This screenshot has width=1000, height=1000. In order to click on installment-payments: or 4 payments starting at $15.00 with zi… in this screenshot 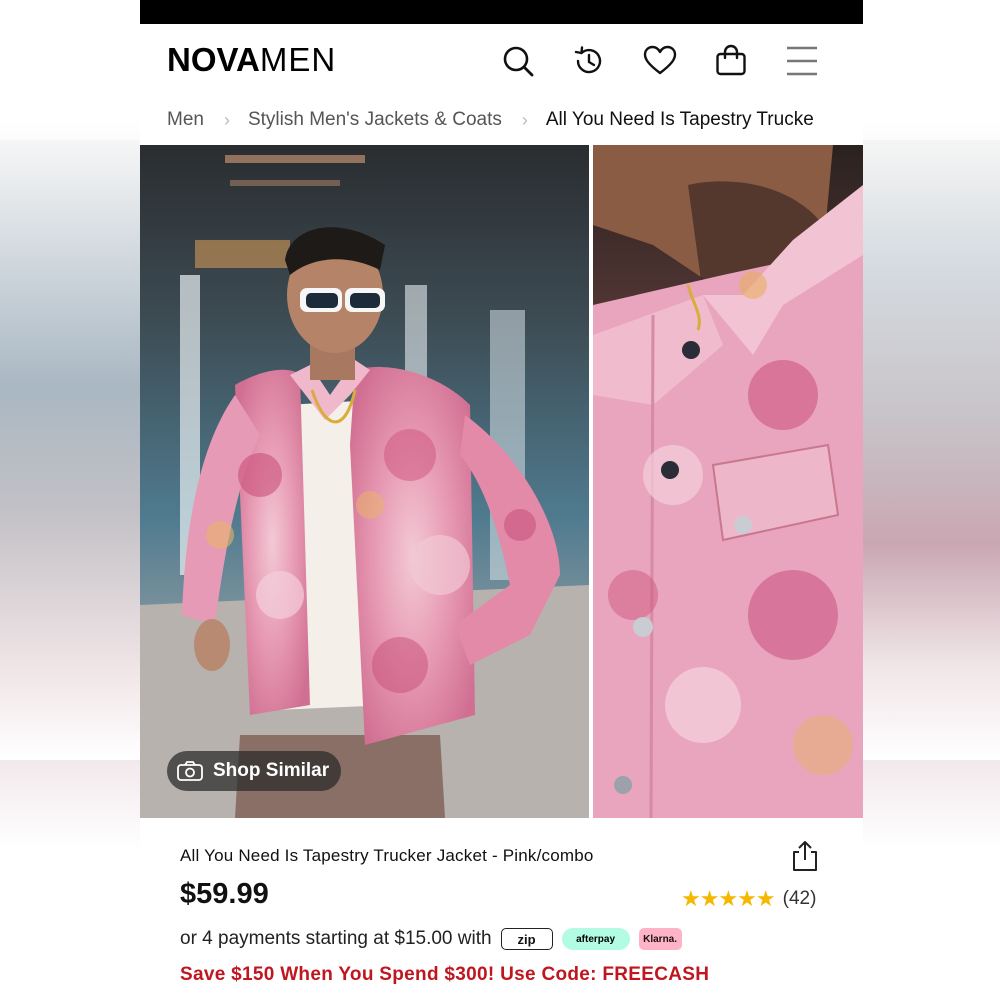, I will do `click(431, 939)`.